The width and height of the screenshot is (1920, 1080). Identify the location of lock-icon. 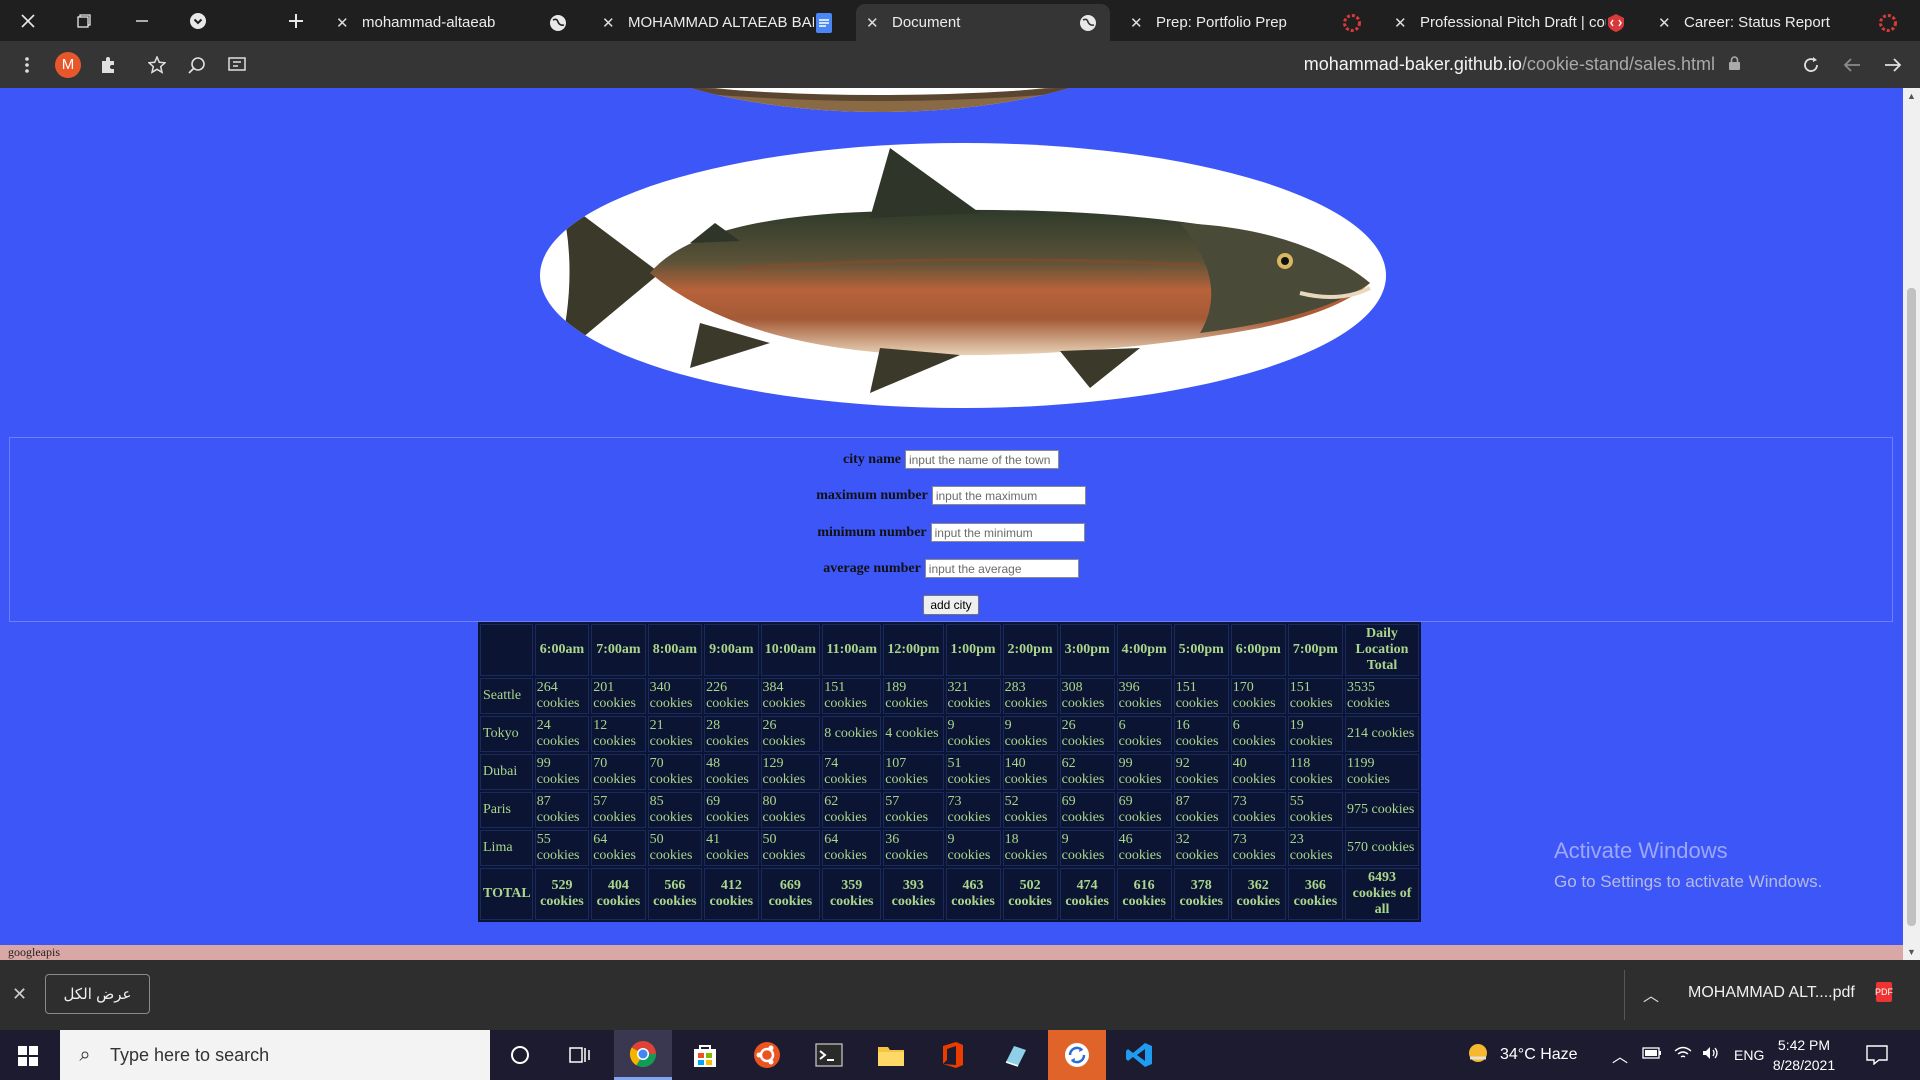
(1734, 64).